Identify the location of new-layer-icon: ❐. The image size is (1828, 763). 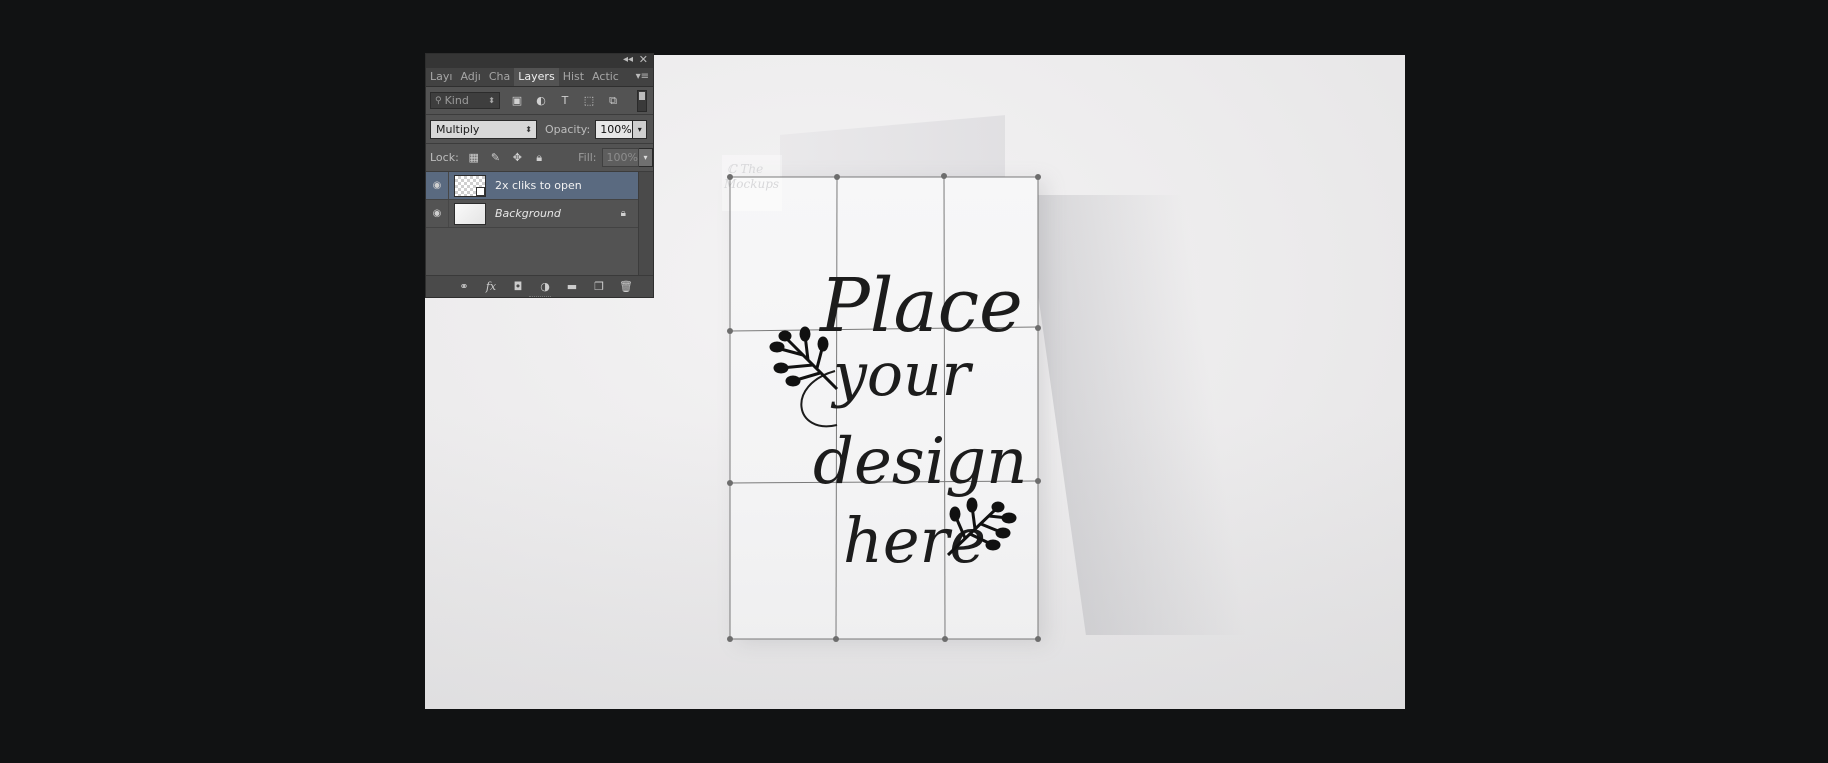
(599, 287).